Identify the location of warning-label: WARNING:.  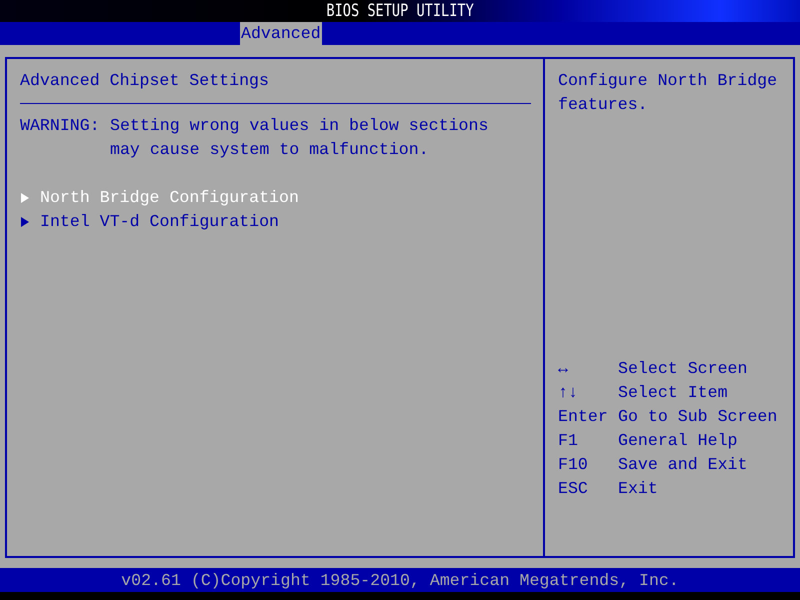
(60, 126).